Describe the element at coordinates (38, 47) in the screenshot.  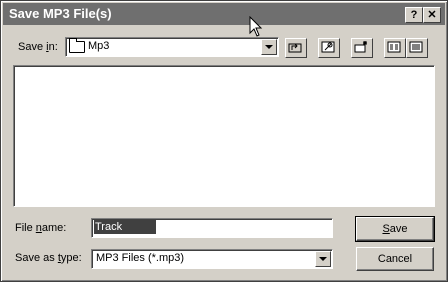
I see `save-in-label: Save in:` at that location.